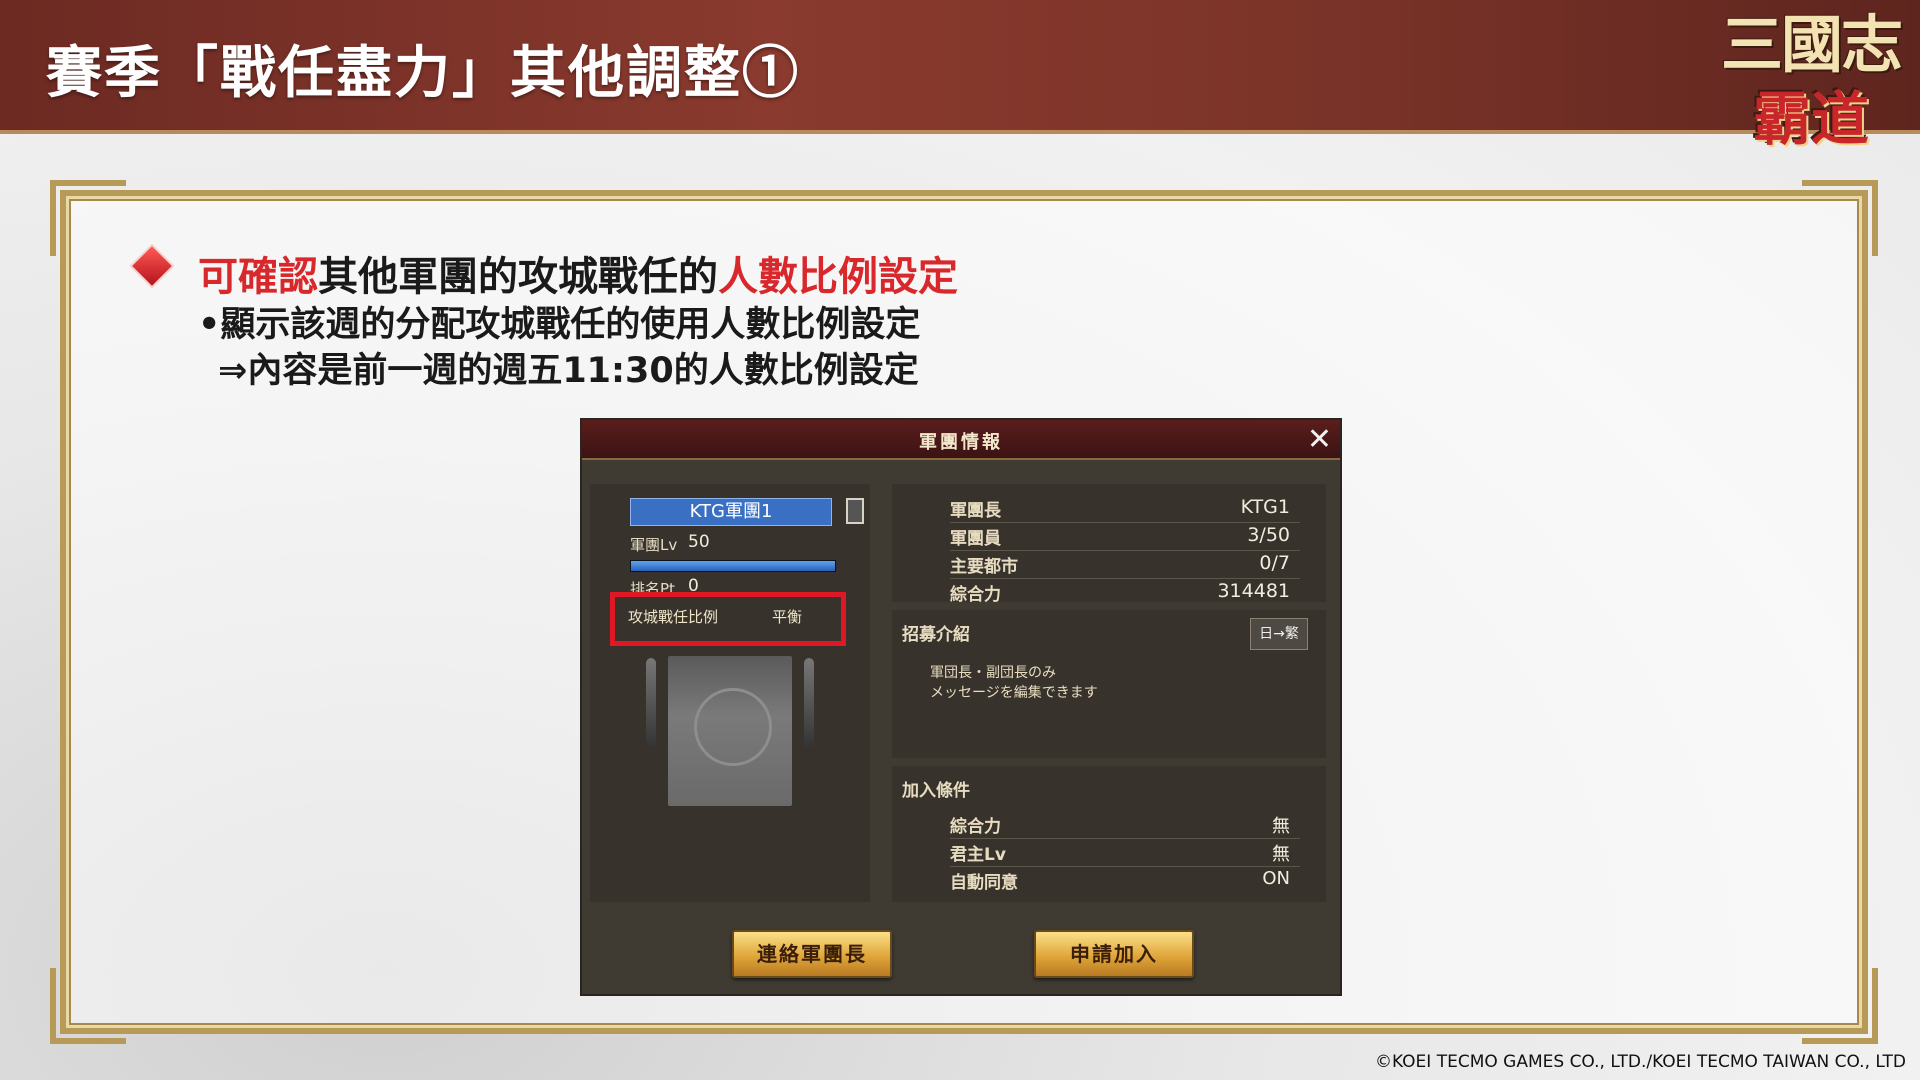 The image size is (1920, 1080). What do you see at coordinates (1125, 824) in the screenshot?
I see `condition-row: 綜合力 無` at bounding box center [1125, 824].